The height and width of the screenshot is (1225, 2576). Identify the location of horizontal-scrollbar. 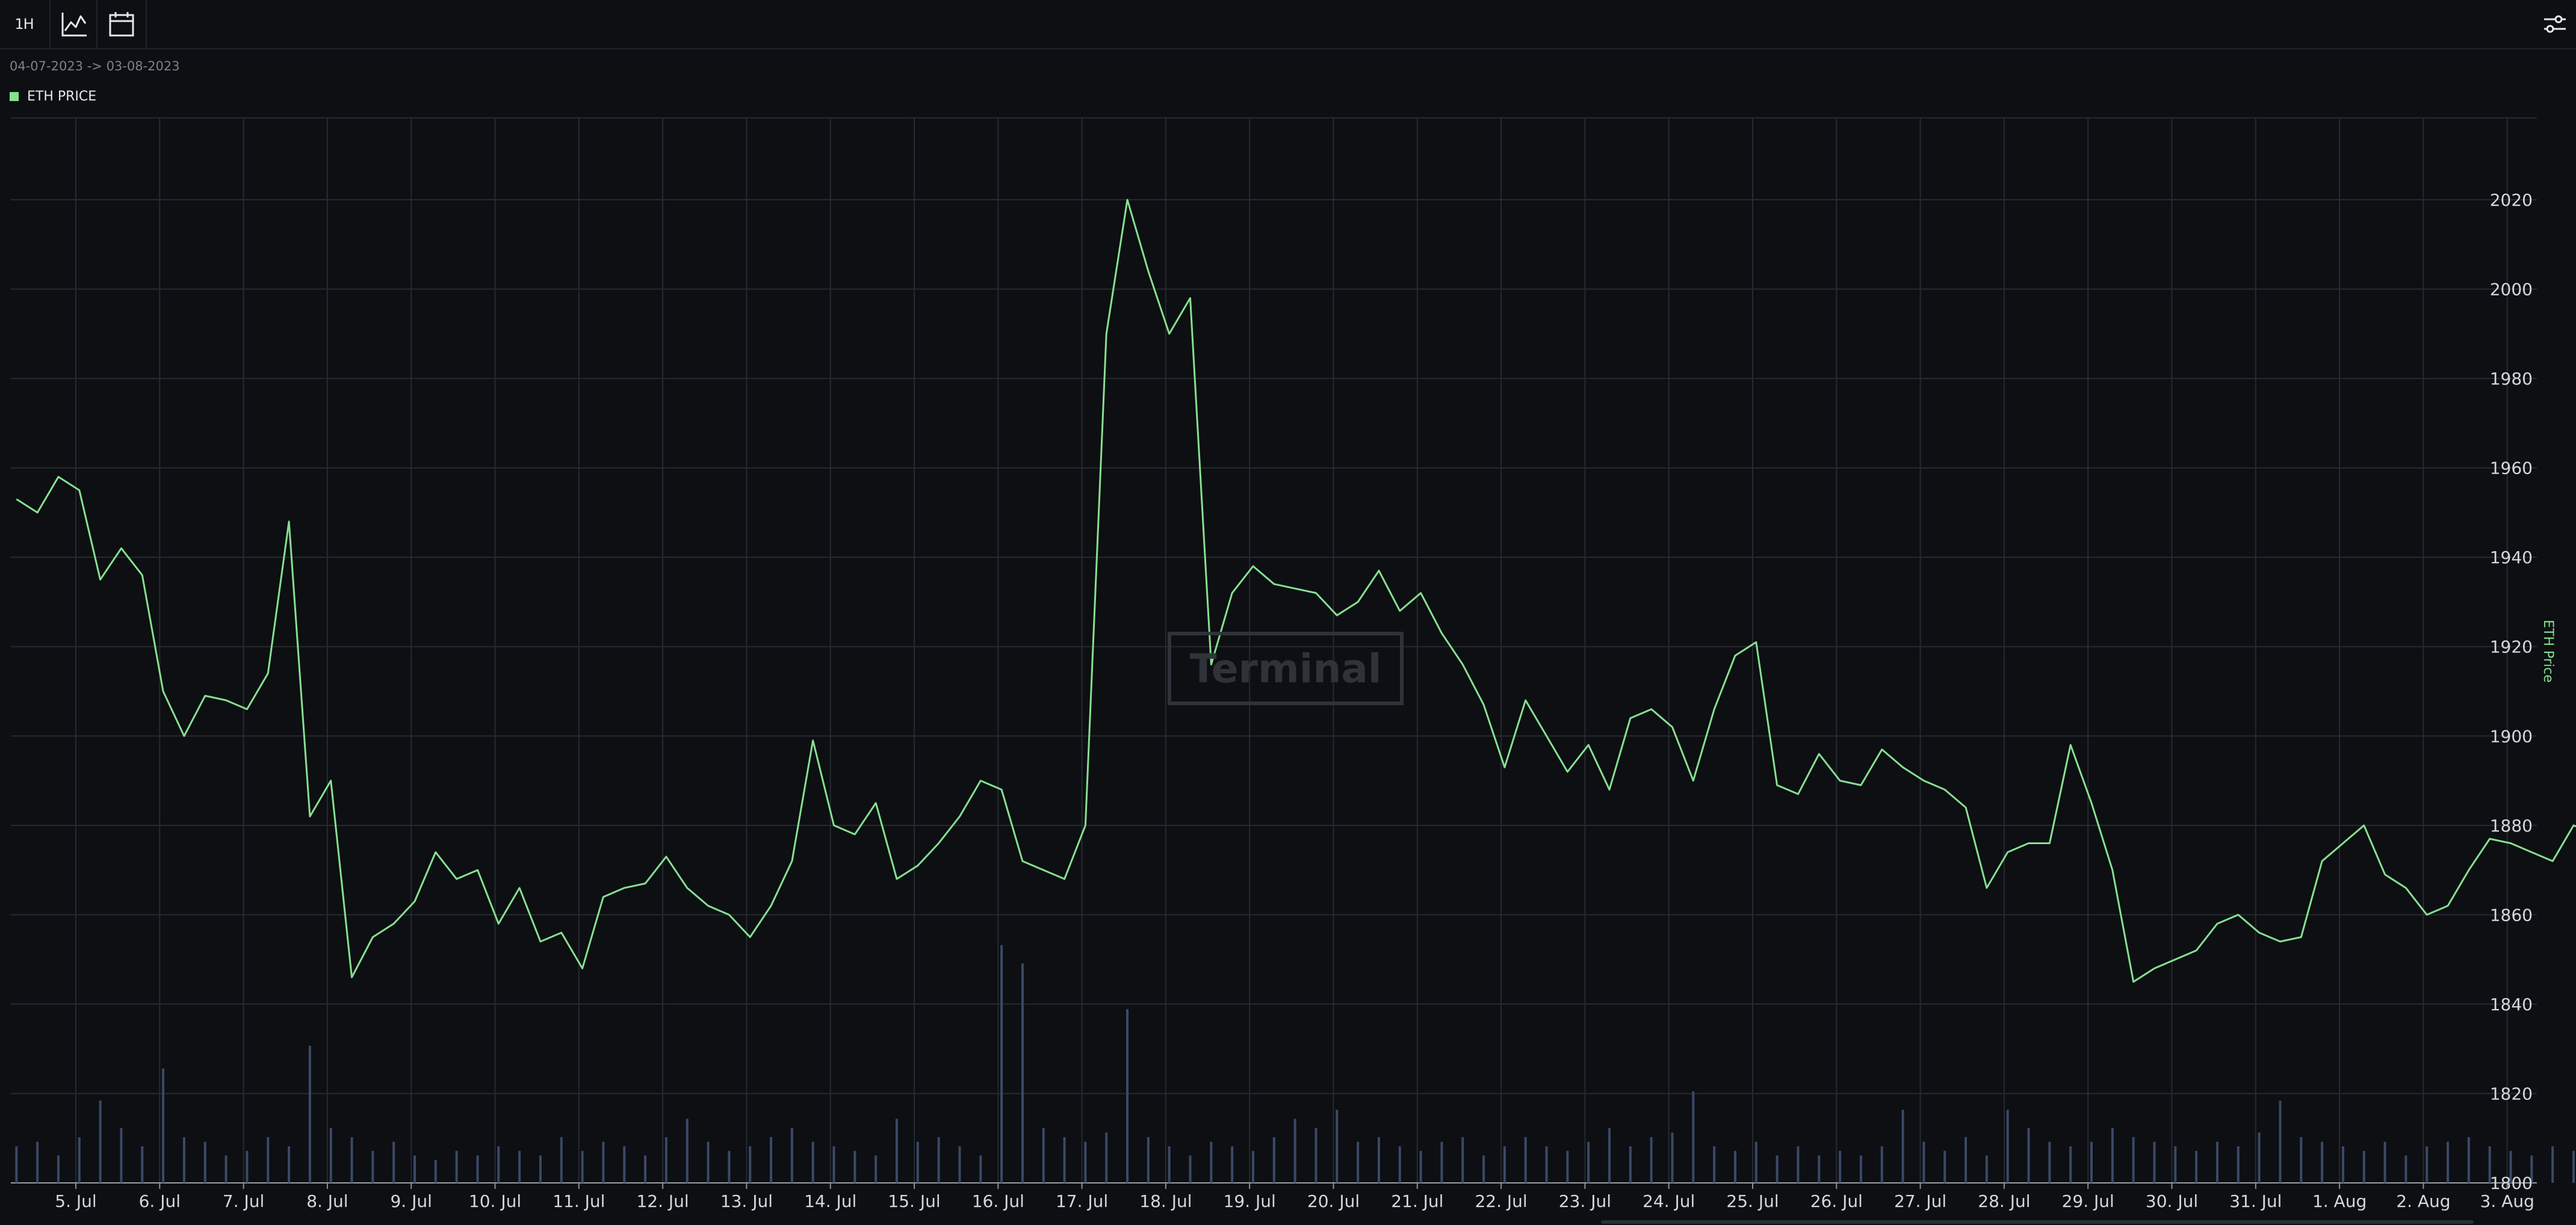
(2038, 1222).